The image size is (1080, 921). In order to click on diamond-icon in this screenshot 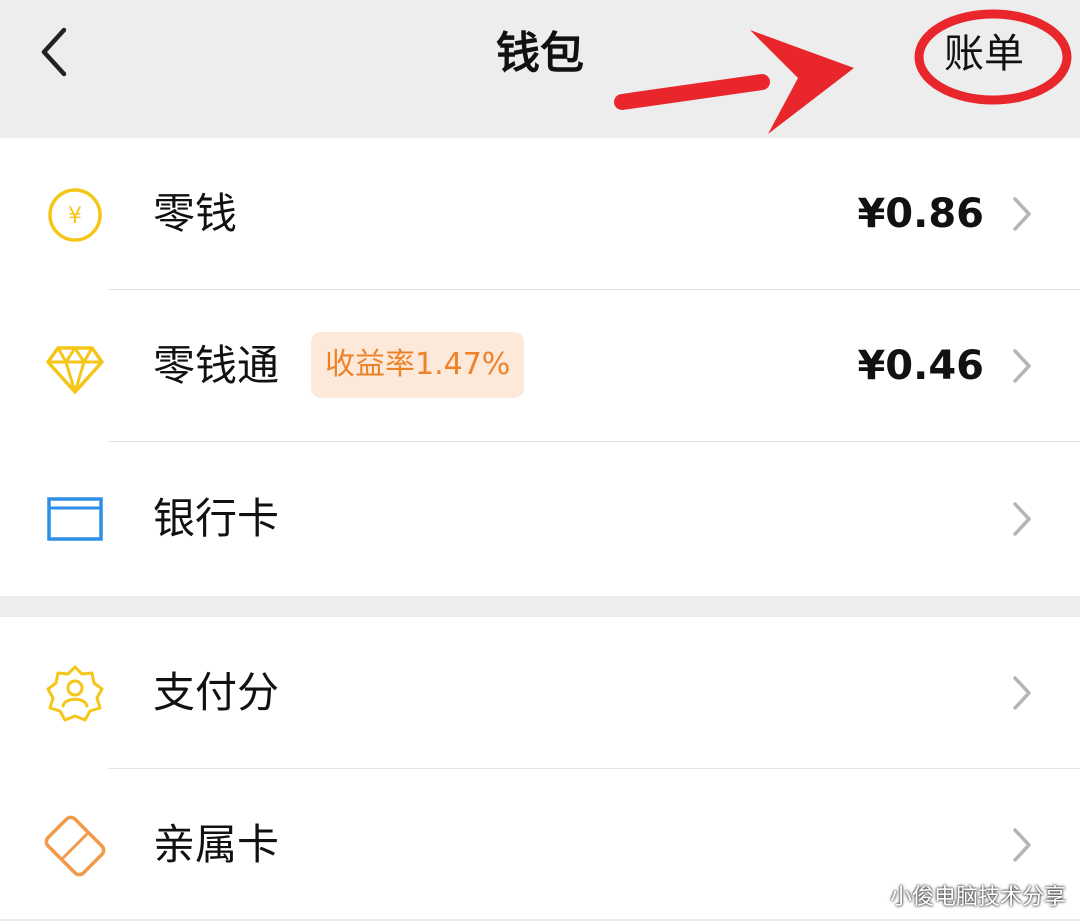, I will do `click(75, 370)`.